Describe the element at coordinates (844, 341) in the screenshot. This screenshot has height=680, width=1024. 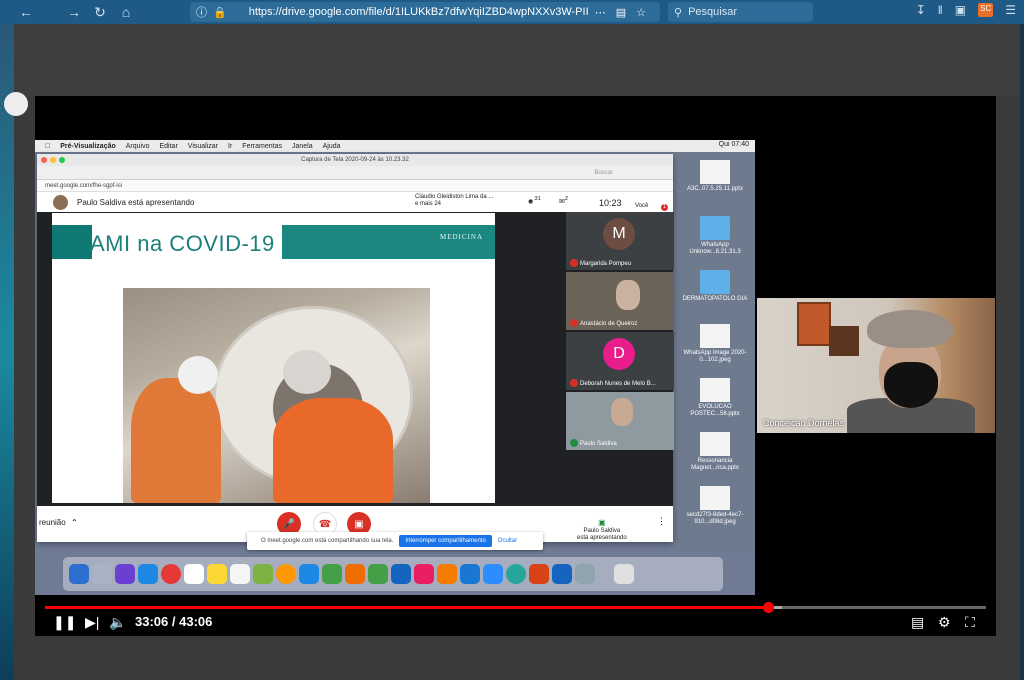
I see `shelf` at that location.